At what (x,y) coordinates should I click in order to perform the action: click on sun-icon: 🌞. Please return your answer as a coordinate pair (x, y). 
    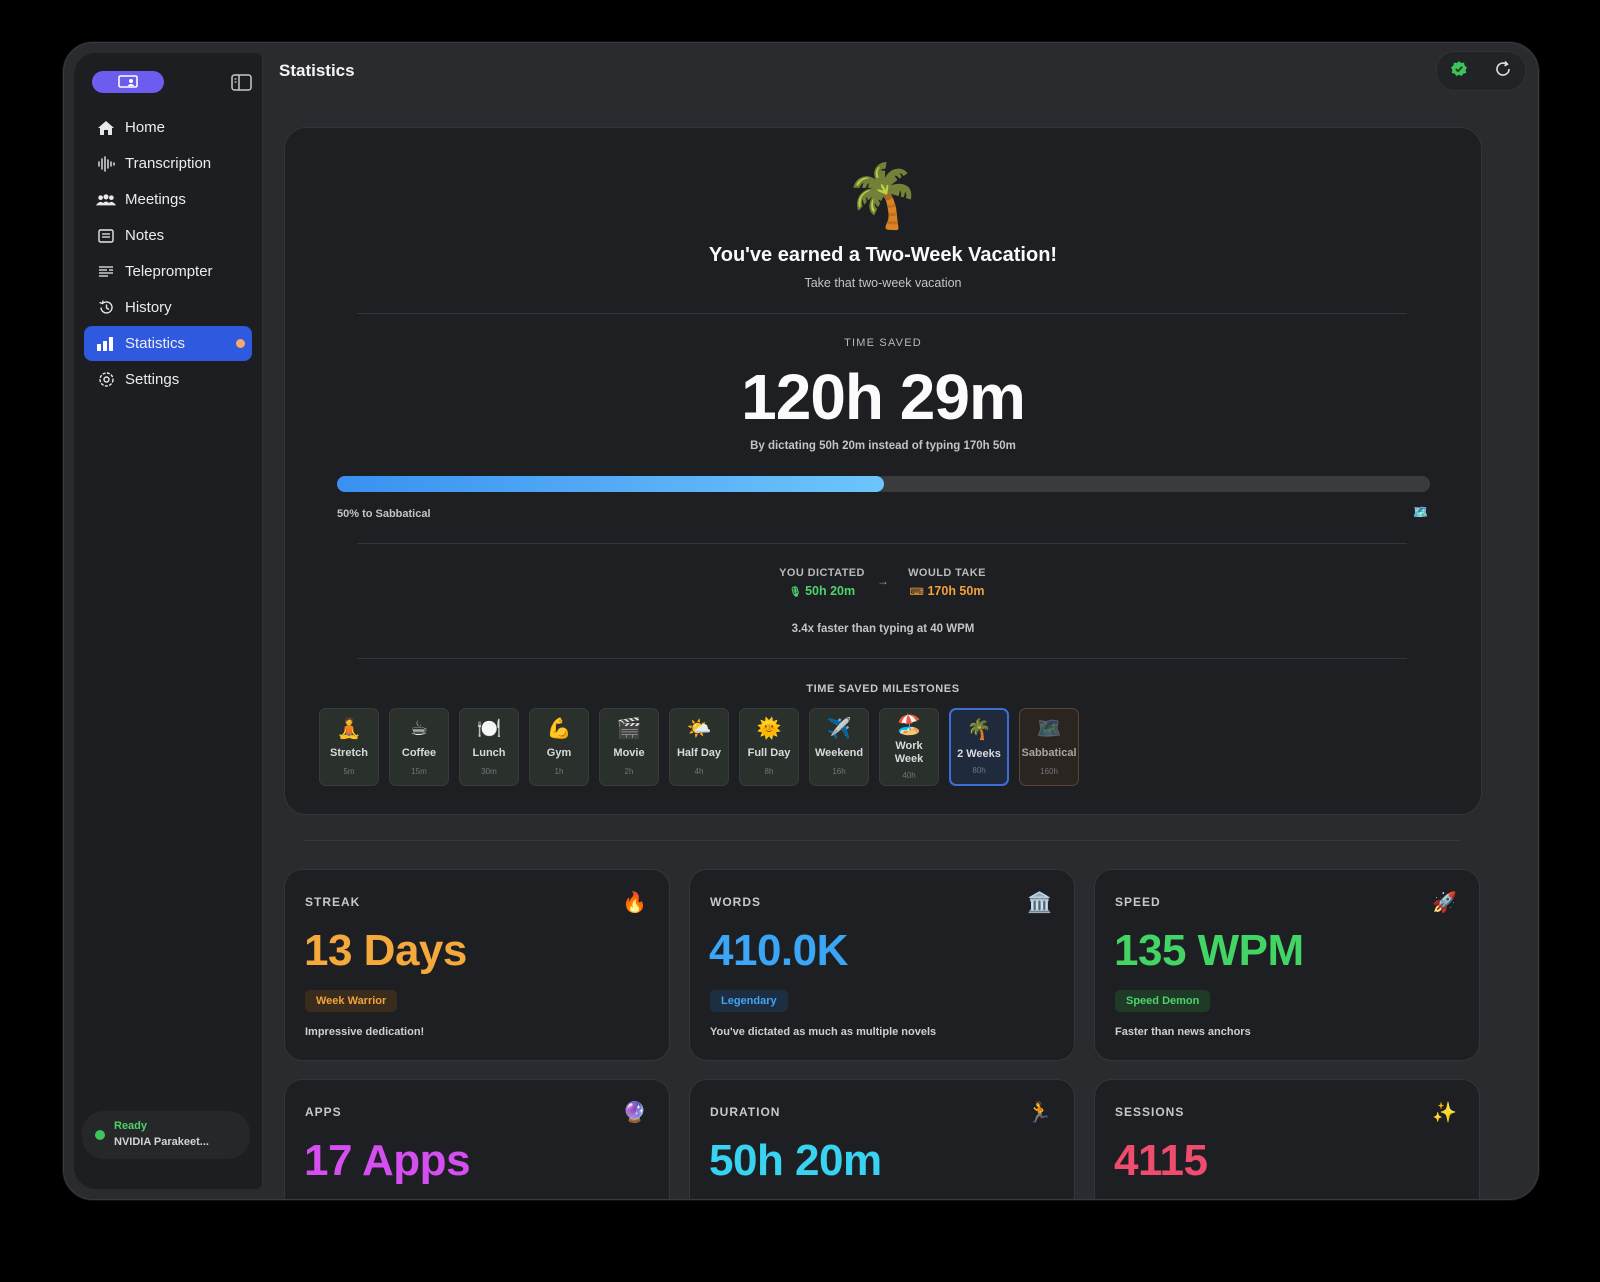
    Looking at the image, I should click on (769, 729).